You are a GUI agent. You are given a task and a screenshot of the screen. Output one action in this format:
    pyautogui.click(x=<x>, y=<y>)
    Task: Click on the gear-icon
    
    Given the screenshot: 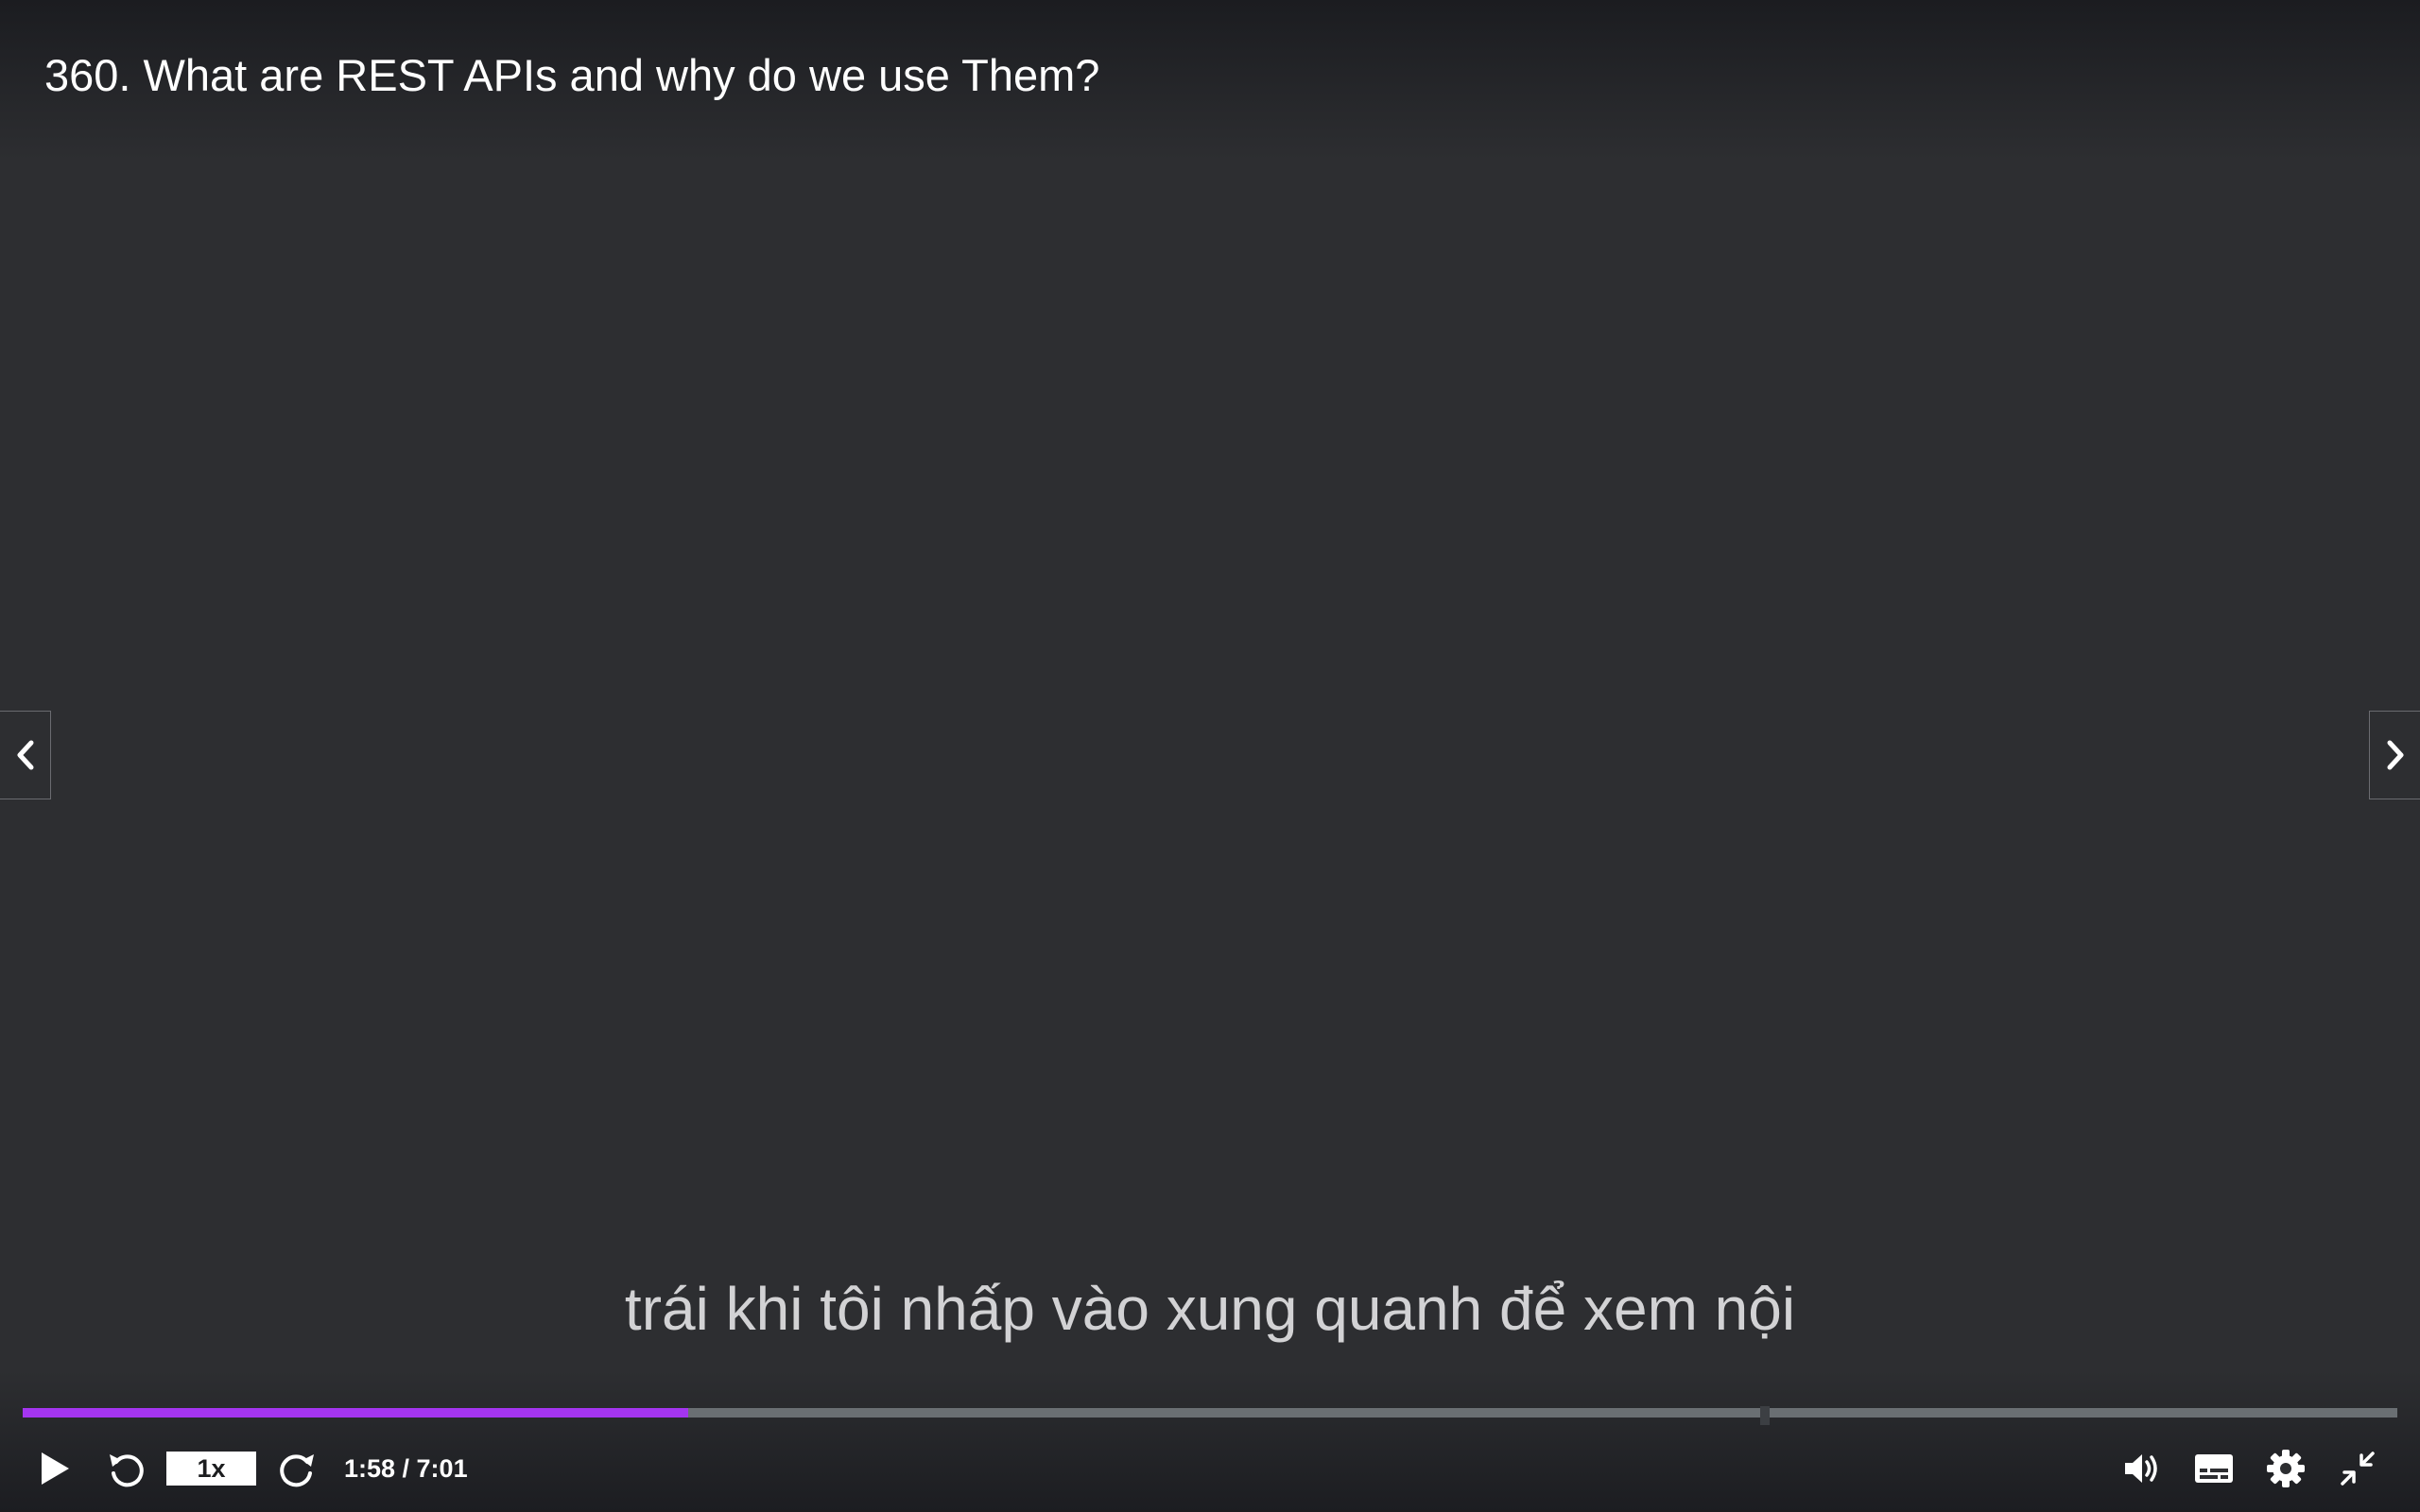 What is the action you would take?
    pyautogui.click(x=2286, y=1468)
    